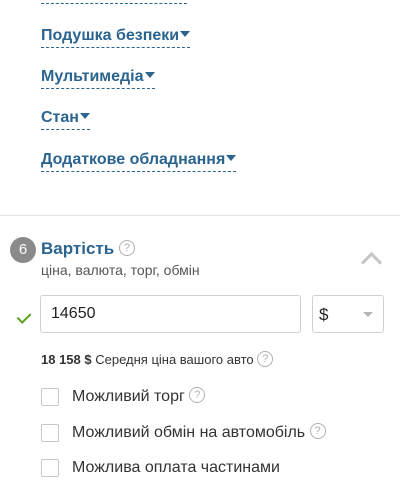 The height and width of the screenshot is (481, 400). I want to click on step-number-badge: 6, so click(23, 250).